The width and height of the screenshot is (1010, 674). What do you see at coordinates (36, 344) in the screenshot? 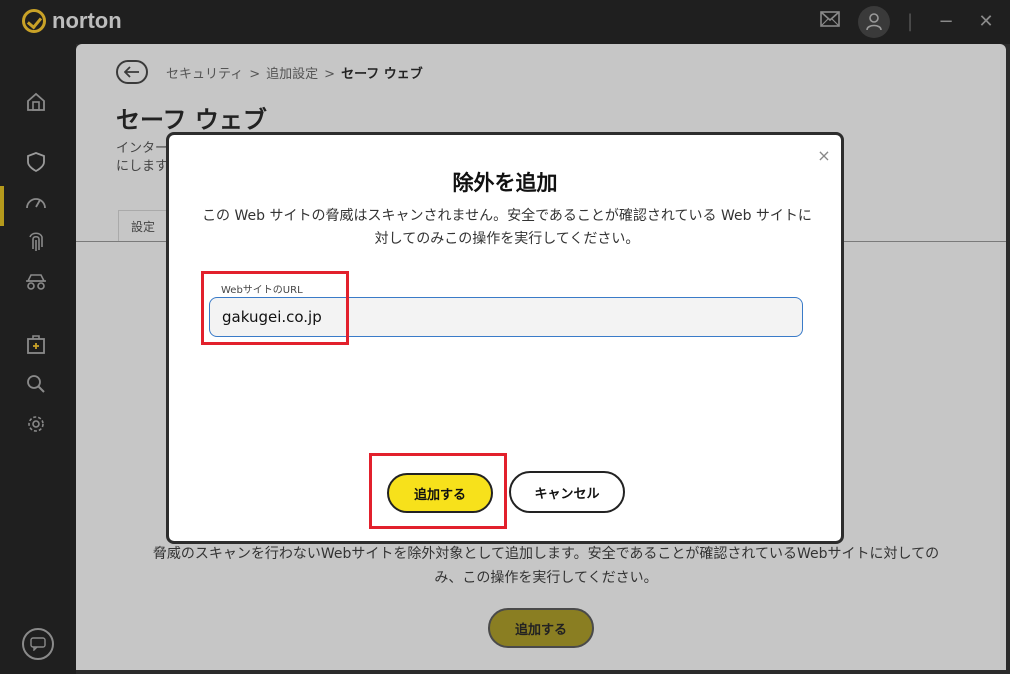
I see `medkit-icon` at bounding box center [36, 344].